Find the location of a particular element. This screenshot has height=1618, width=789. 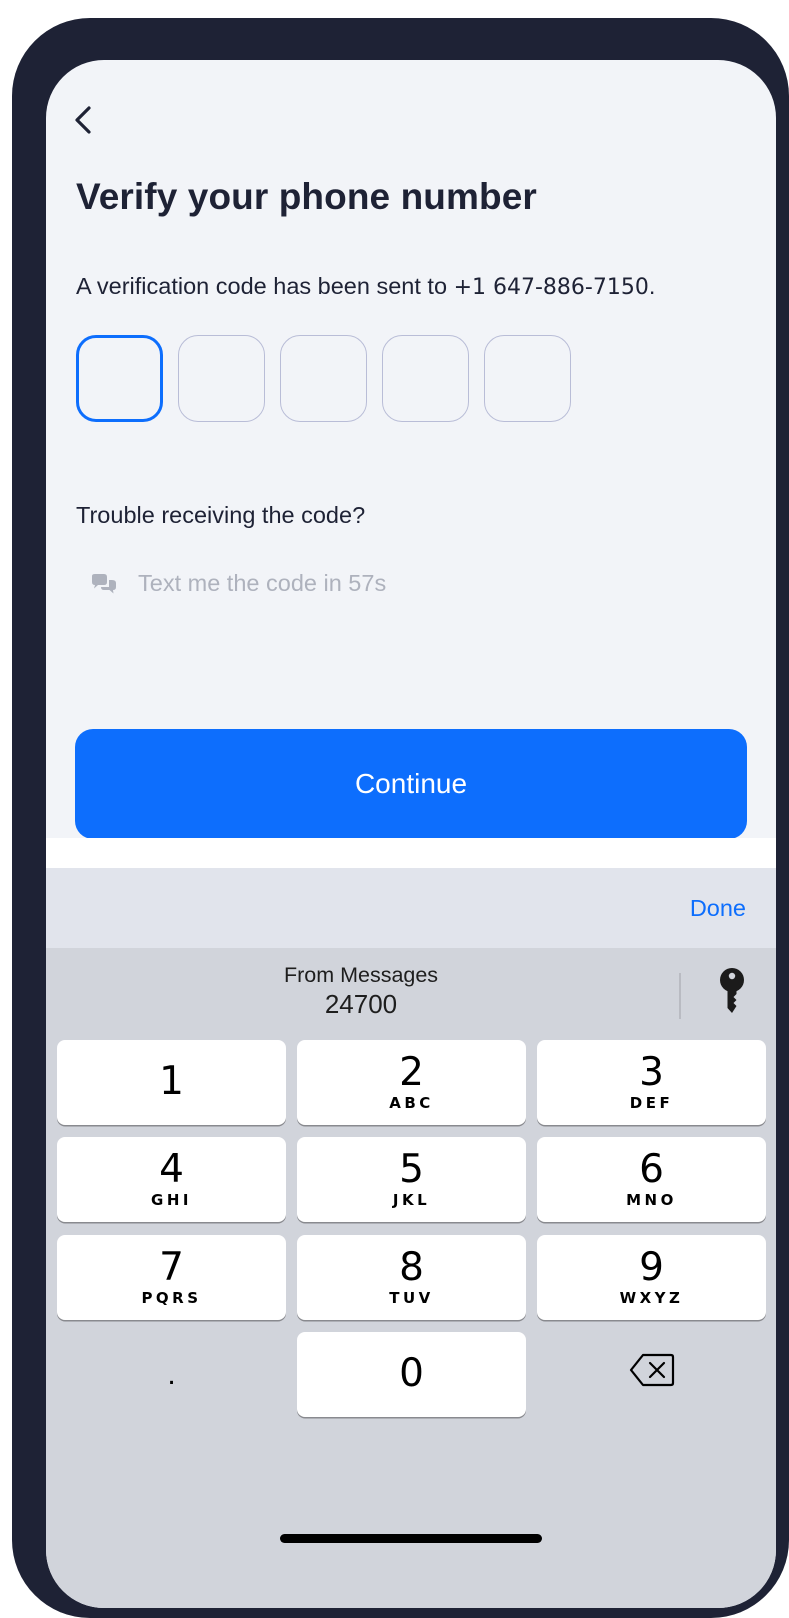

key-digit: 1 is located at coordinates (171, 1081).